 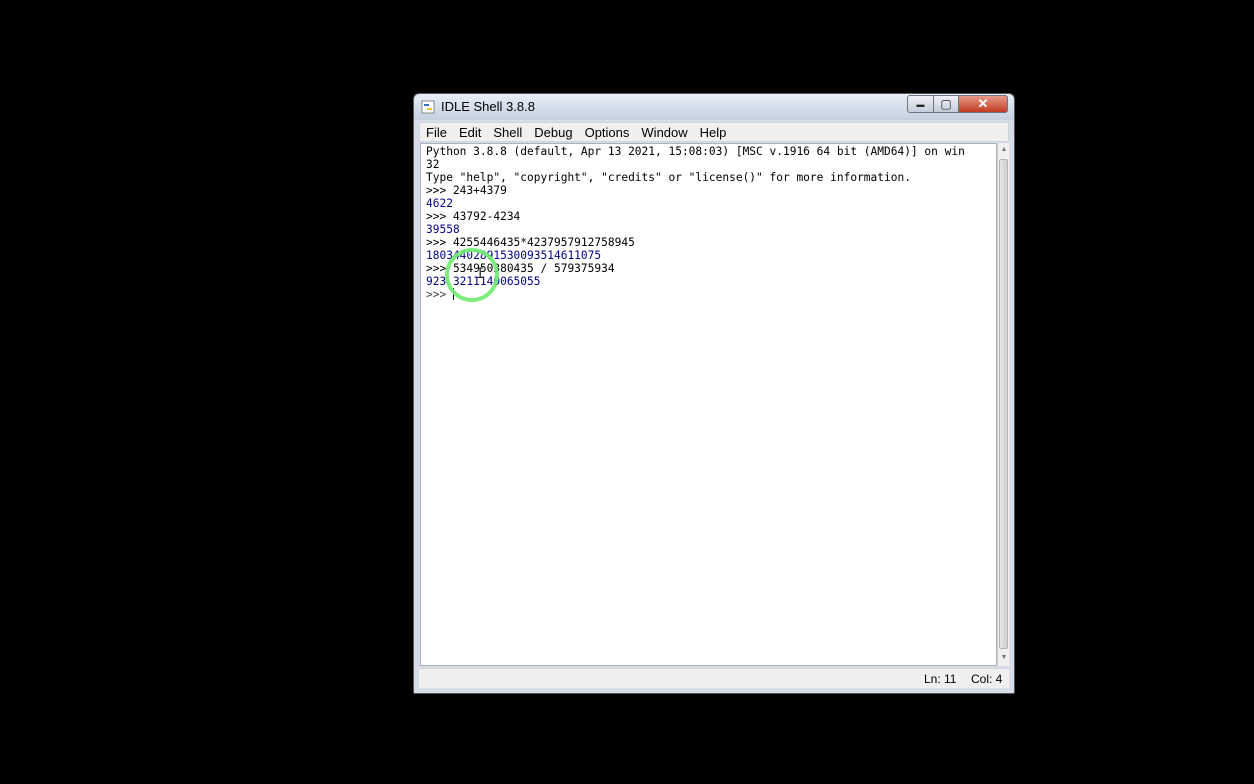 What do you see at coordinates (530, 242) in the screenshot?
I see `input-line: >>> 4255446435*4237957912758945` at bounding box center [530, 242].